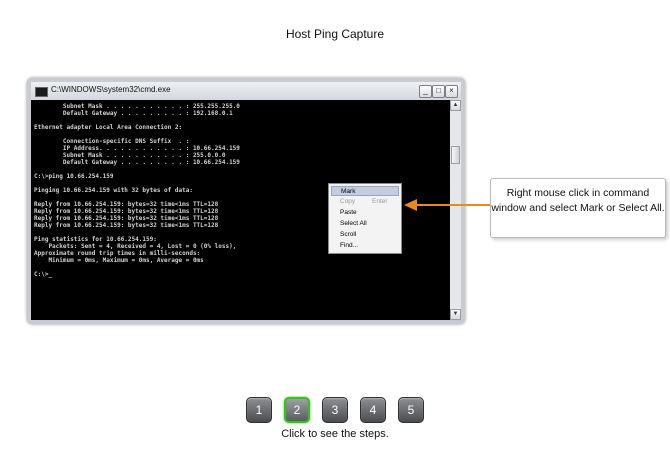 This screenshot has height=457, width=670. Describe the element at coordinates (43, 274) in the screenshot. I see `console-line: C:\>_` at that location.